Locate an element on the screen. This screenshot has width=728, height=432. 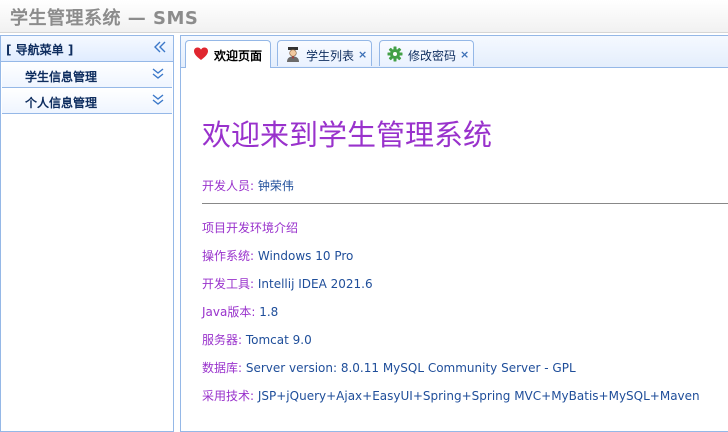
tab-label: 修改密码 is located at coordinates (432, 56).